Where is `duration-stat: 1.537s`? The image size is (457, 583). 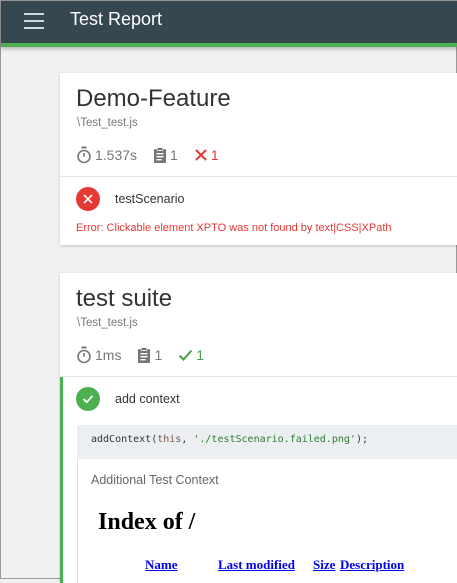
duration-stat: 1.537s is located at coordinates (106, 155).